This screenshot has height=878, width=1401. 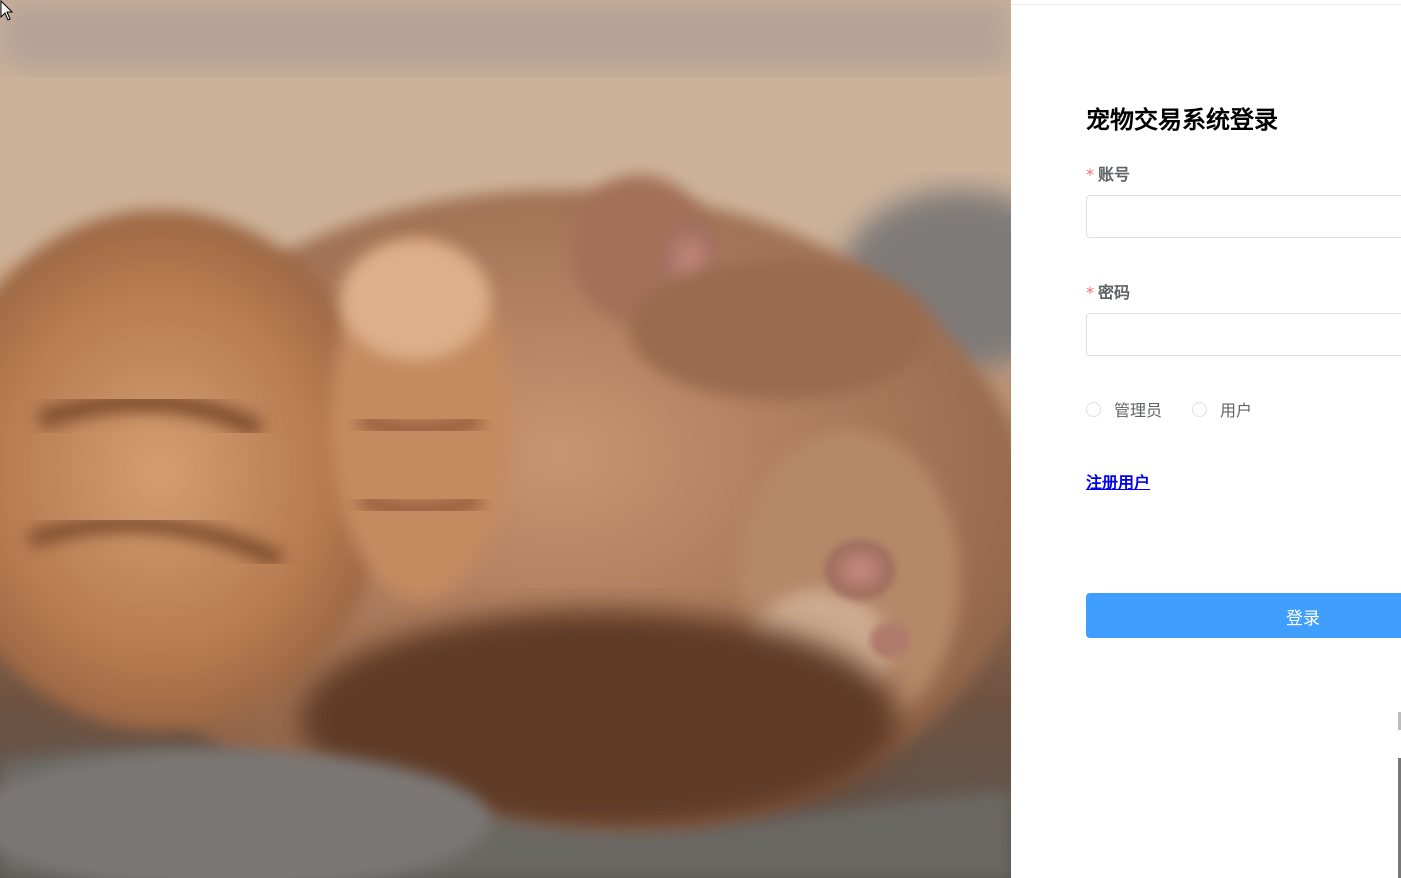 What do you see at coordinates (1243, 615) in the screenshot?
I see `login-button: 登录` at bounding box center [1243, 615].